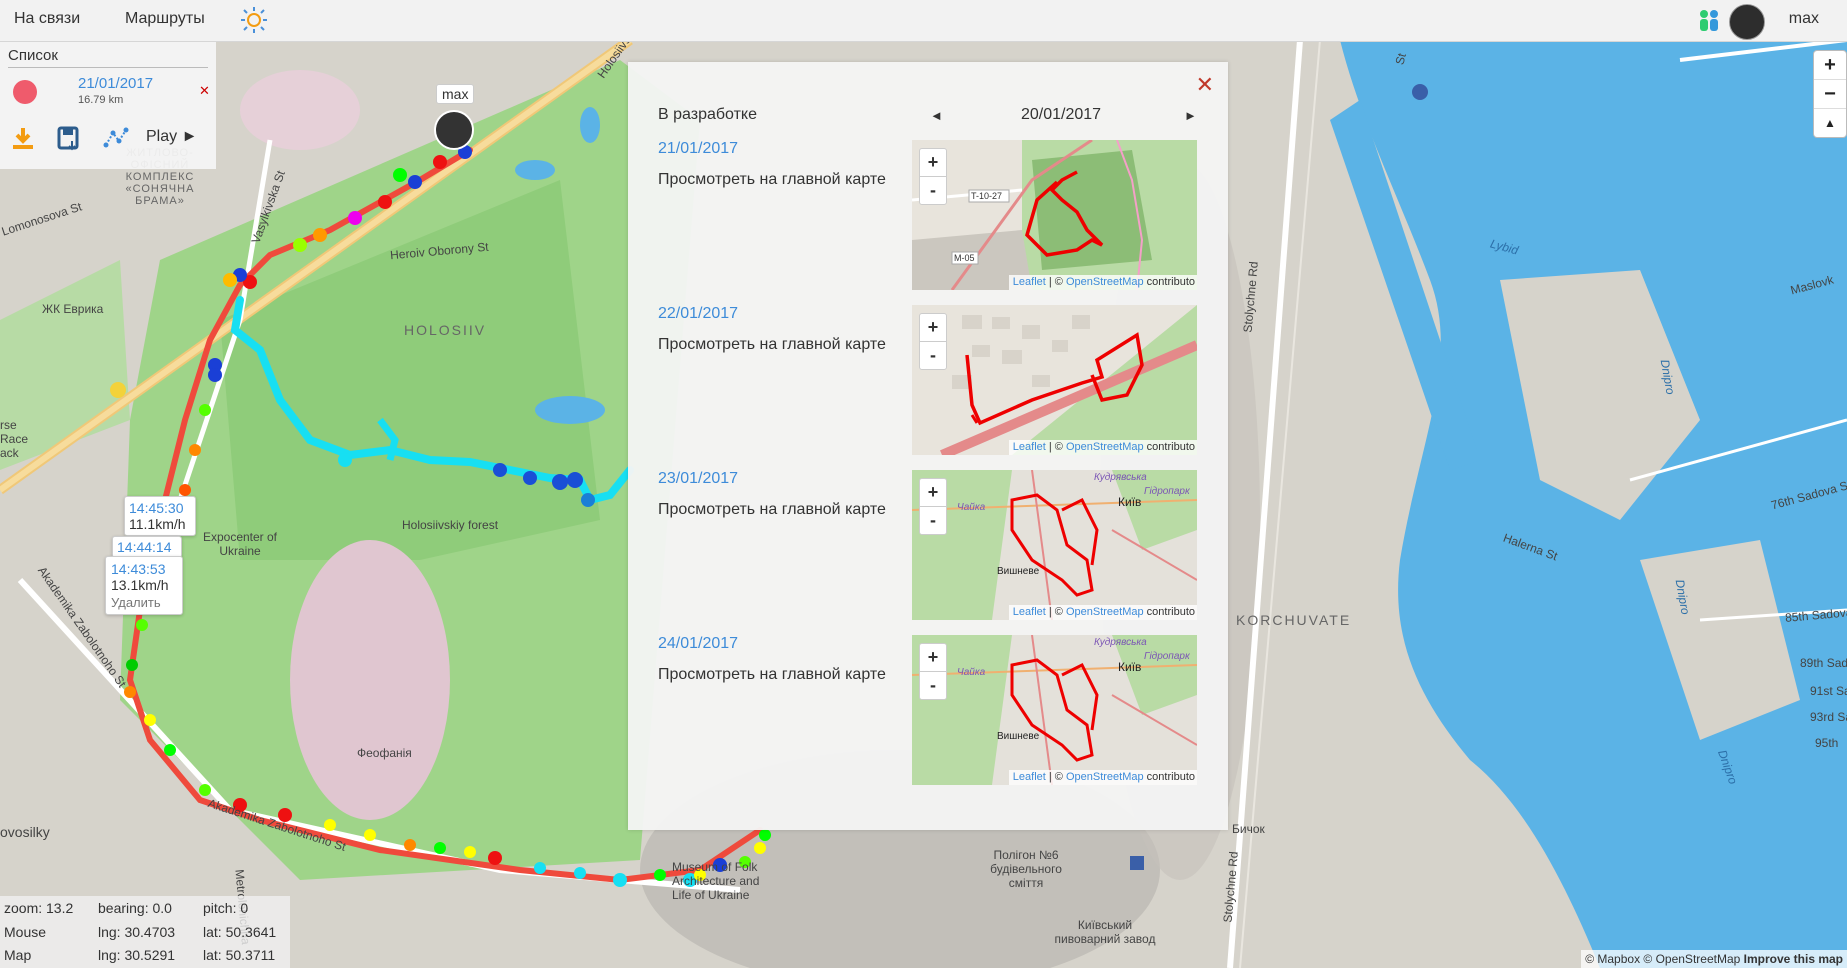 The height and width of the screenshot is (968, 1847). What do you see at coordinates (254, 20) in the screenshot?
I see `weather-sun-icon` at bounding box center [254, 20].